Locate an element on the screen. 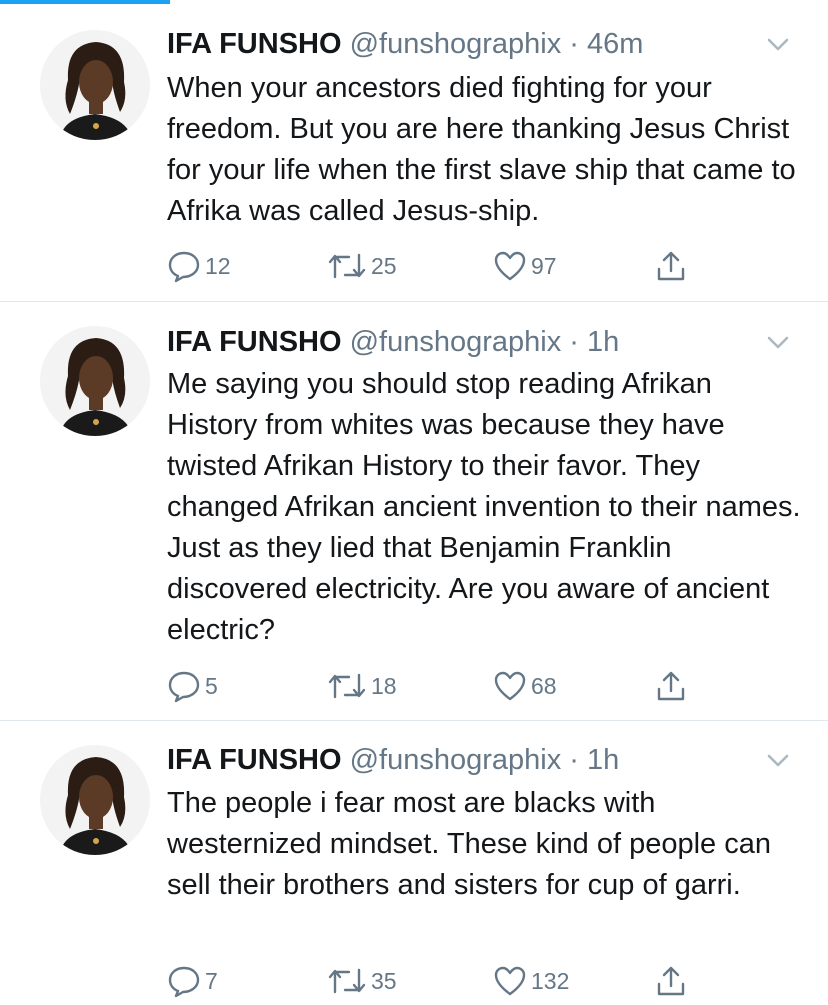  tweet-actions: 5 18 68 is located at coordinates (447, 686).